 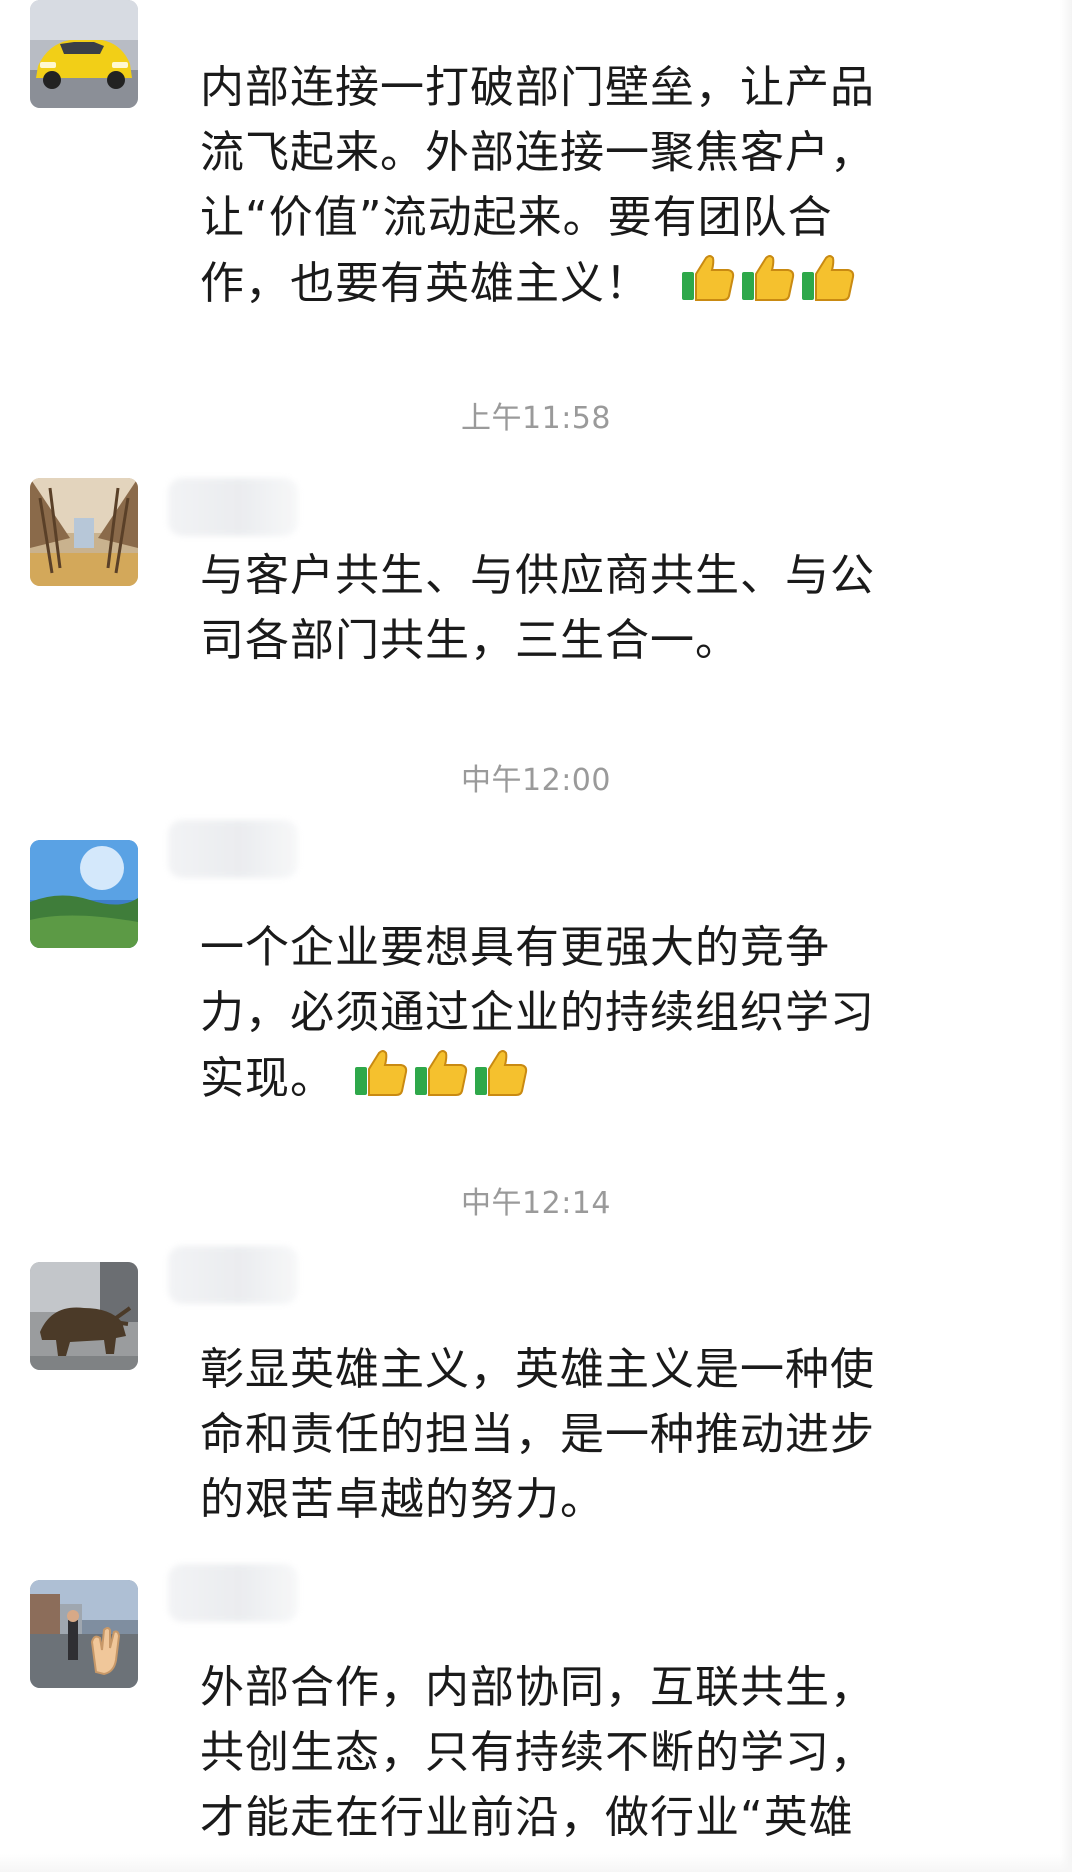 I want to click on message-line: 与客户共生、与供应商共生、与公, so click(x=537, y=575).